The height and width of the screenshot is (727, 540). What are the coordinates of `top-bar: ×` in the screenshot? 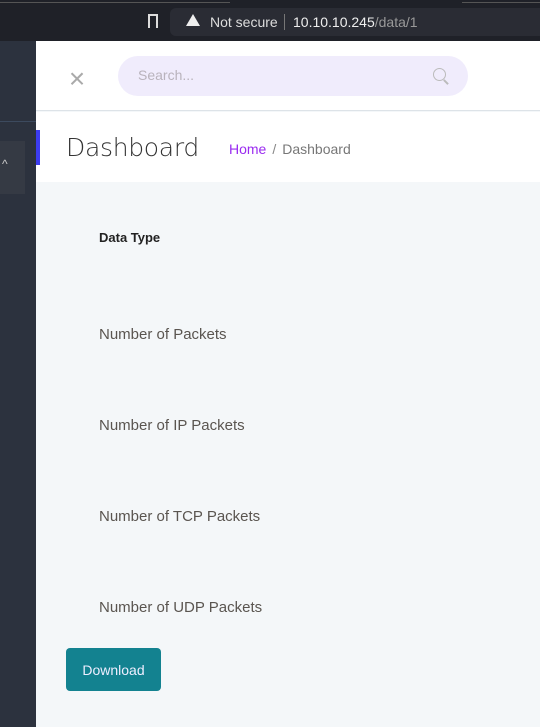 It's located at (288, 76).